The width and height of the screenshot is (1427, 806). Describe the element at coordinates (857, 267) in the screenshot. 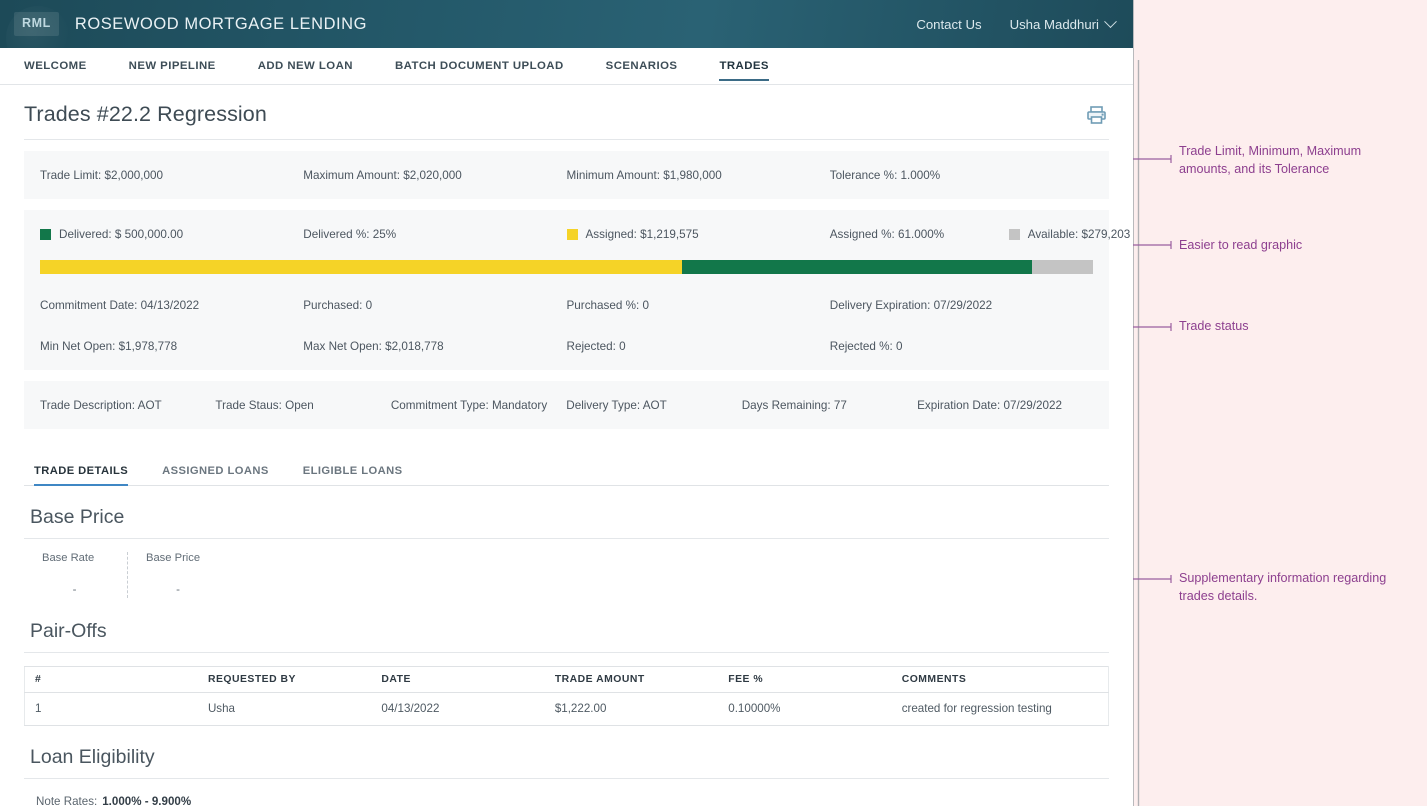

I see `progress-segment-delivered` at that location.